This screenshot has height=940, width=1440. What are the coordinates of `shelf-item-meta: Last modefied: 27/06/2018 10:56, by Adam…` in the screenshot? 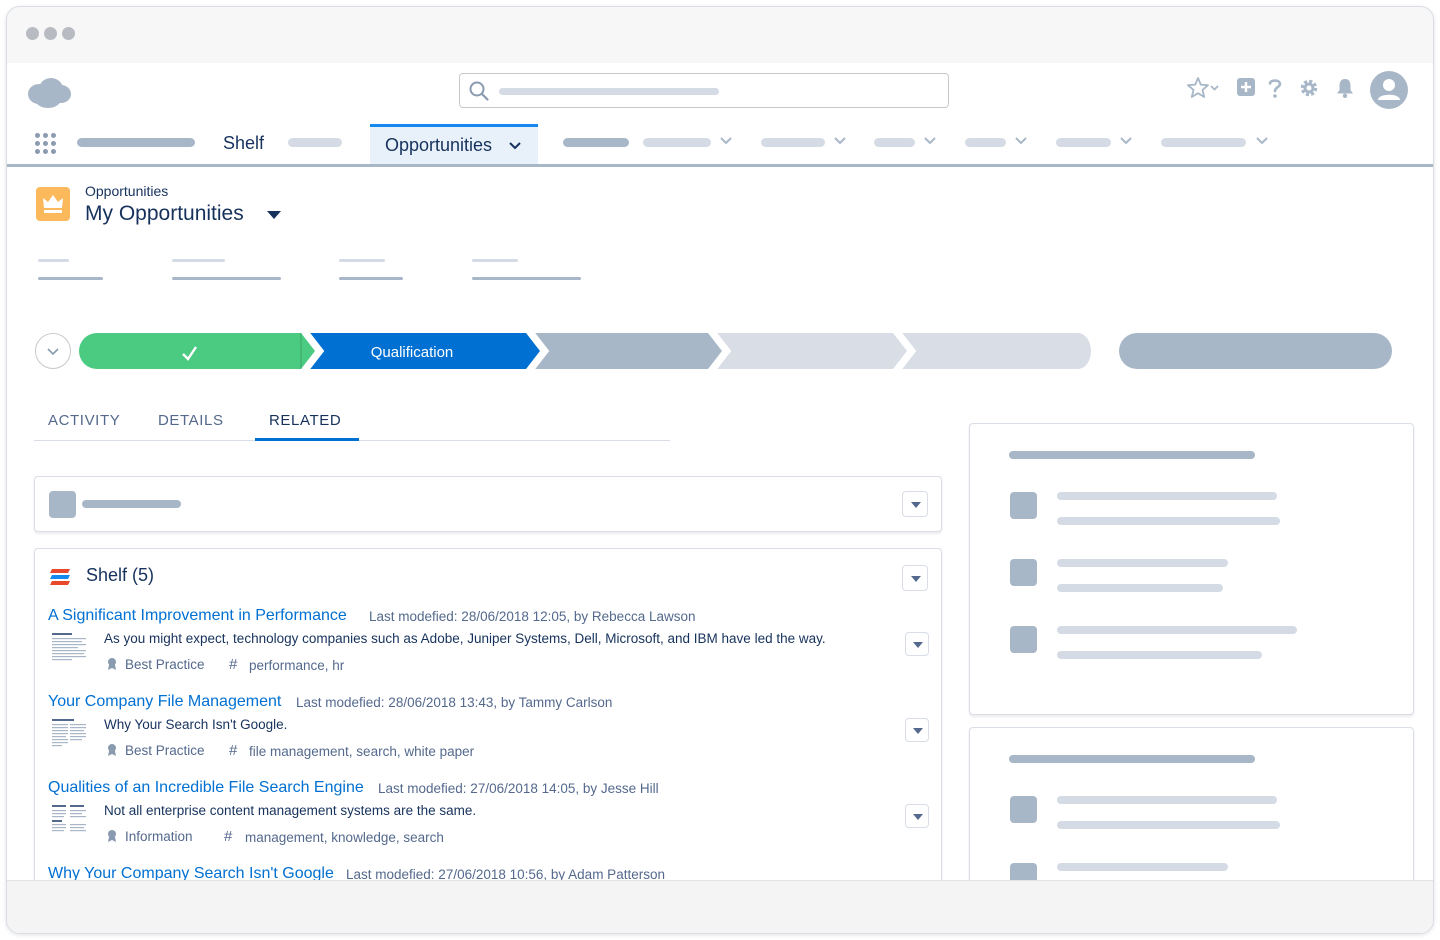 It's located at (505, 873).